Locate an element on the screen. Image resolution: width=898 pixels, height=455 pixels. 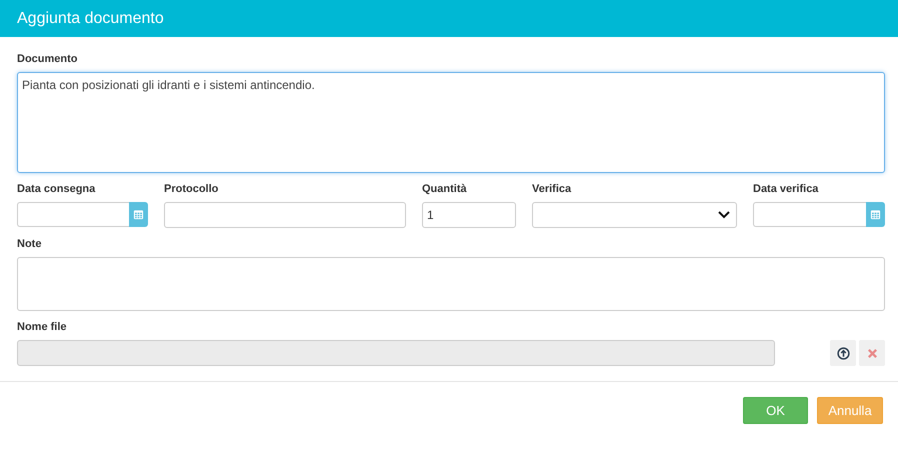
field-label: Quantità is located at coordinates (445, 190).